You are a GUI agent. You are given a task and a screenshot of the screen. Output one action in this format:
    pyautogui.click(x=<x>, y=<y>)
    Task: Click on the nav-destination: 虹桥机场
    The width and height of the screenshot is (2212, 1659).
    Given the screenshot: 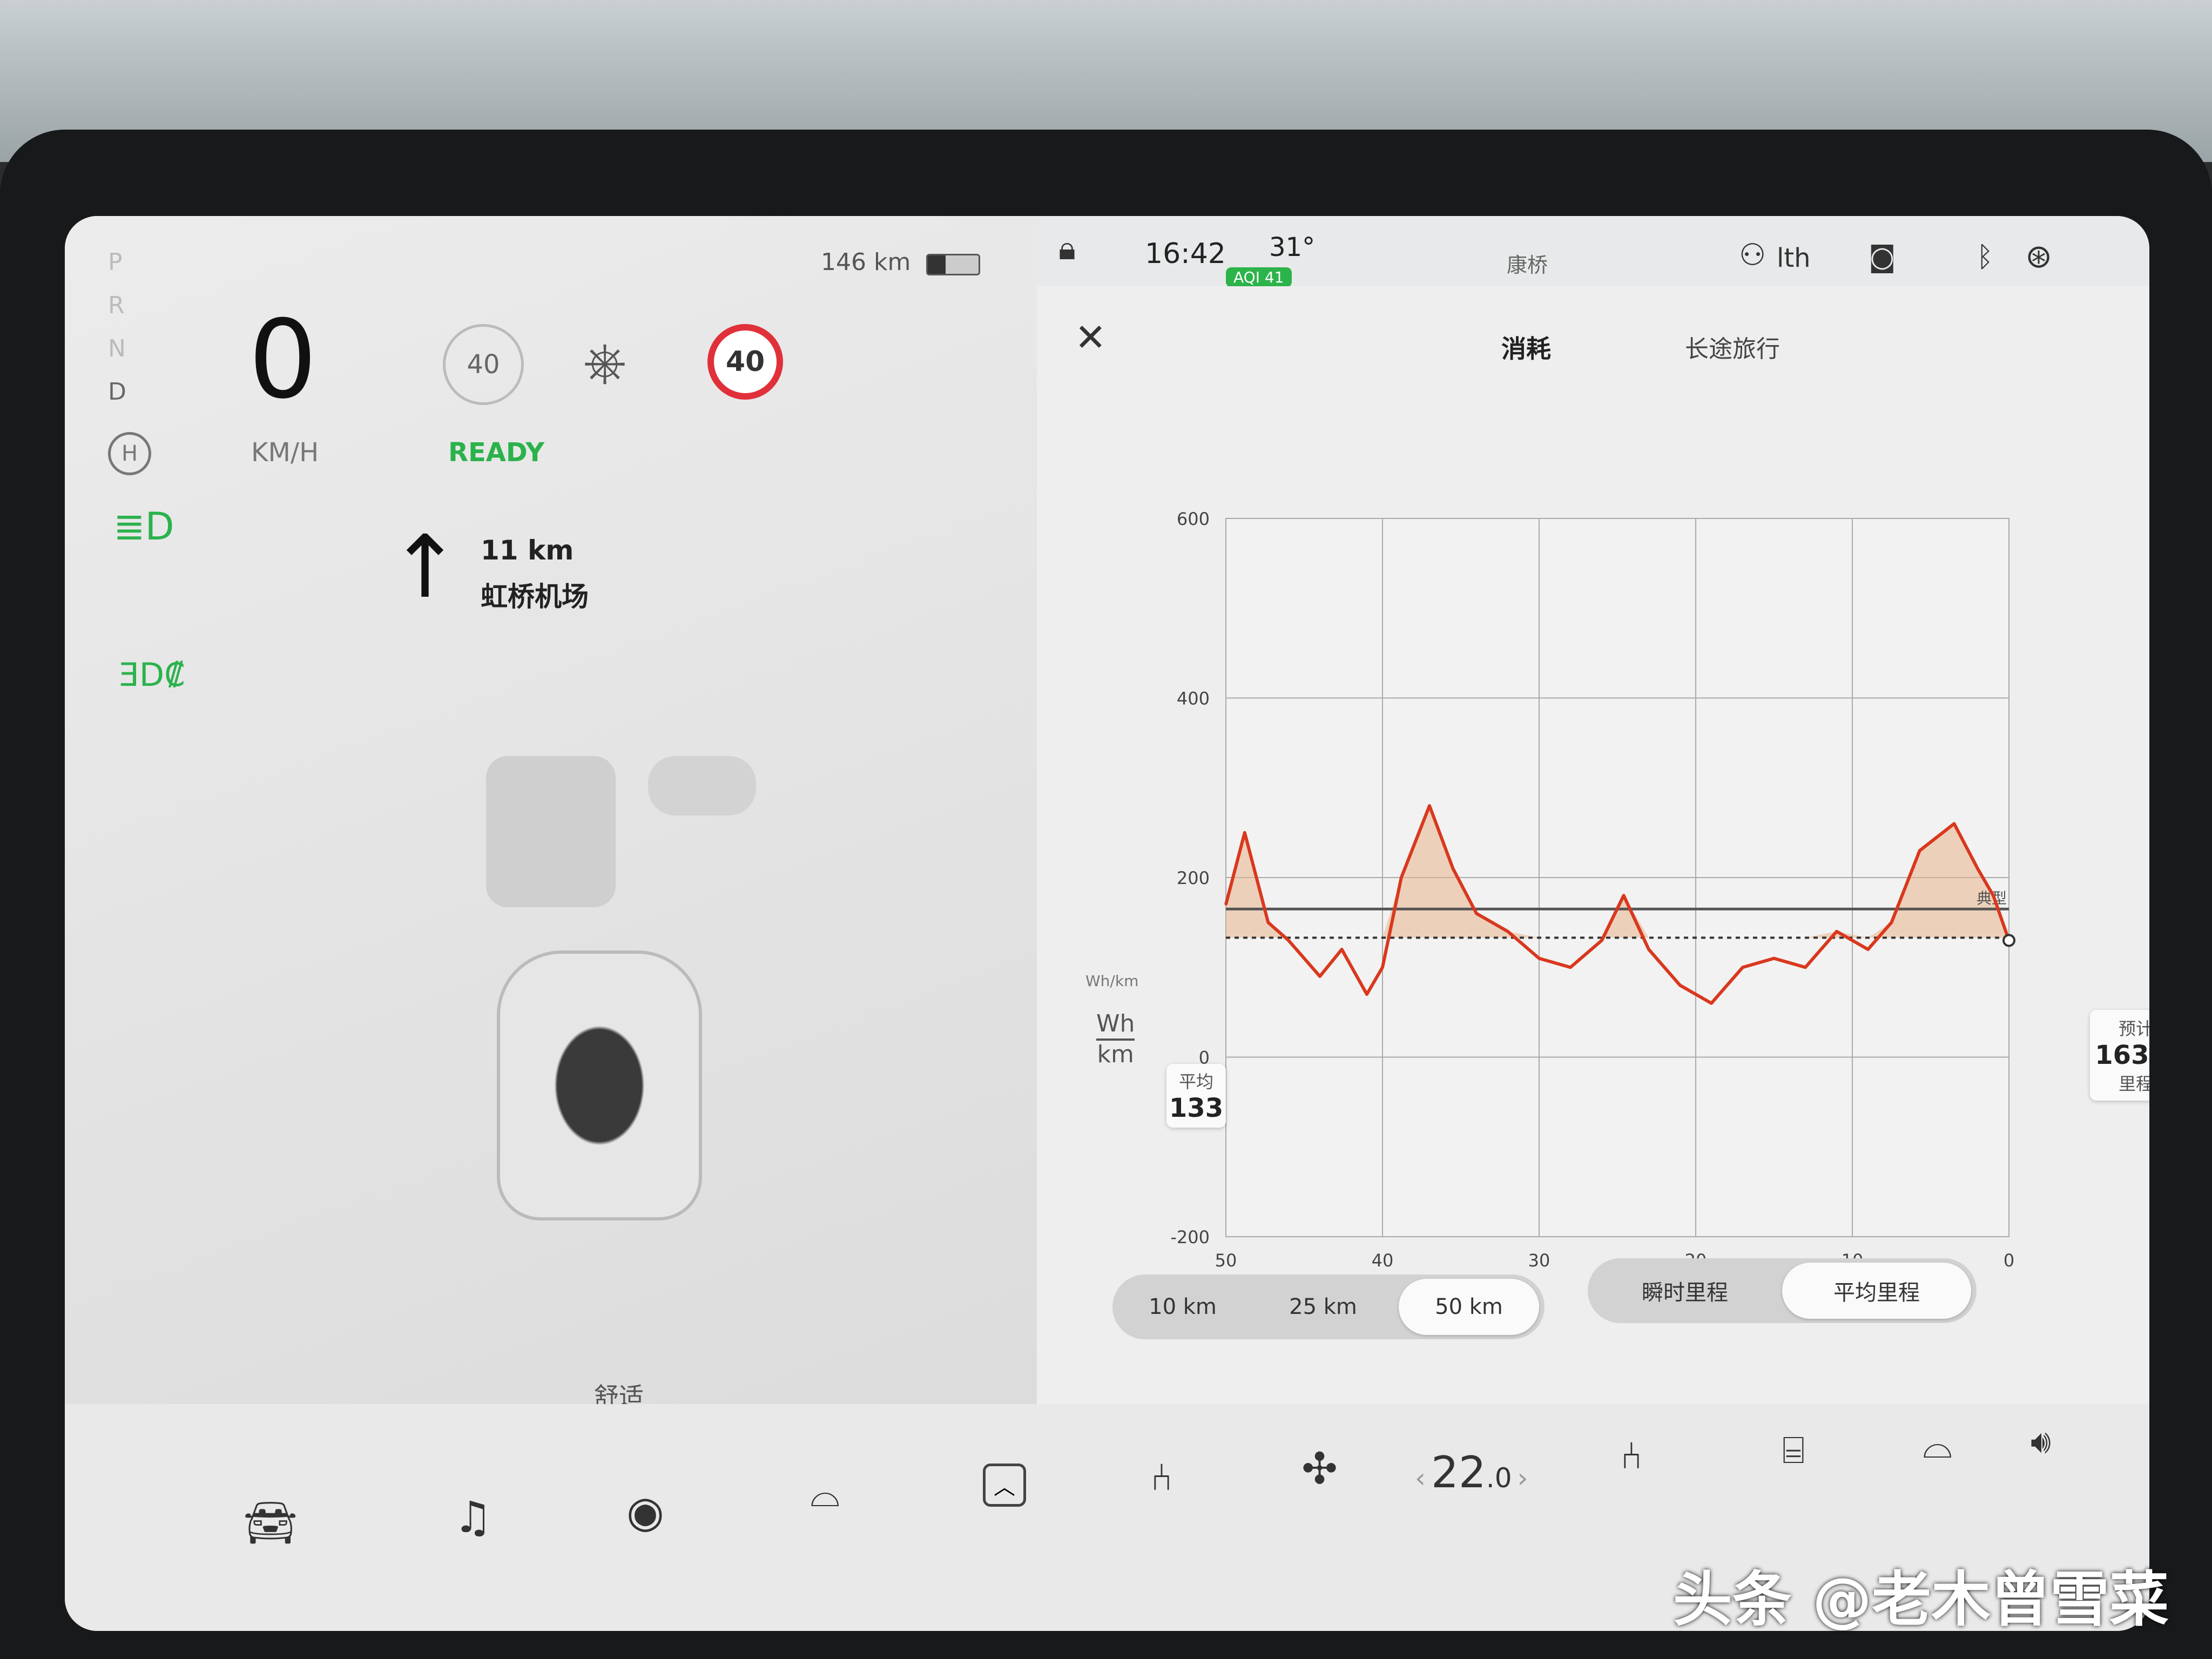 What is the action you would take?
    pyautogui.click(x=535, y=596)
    